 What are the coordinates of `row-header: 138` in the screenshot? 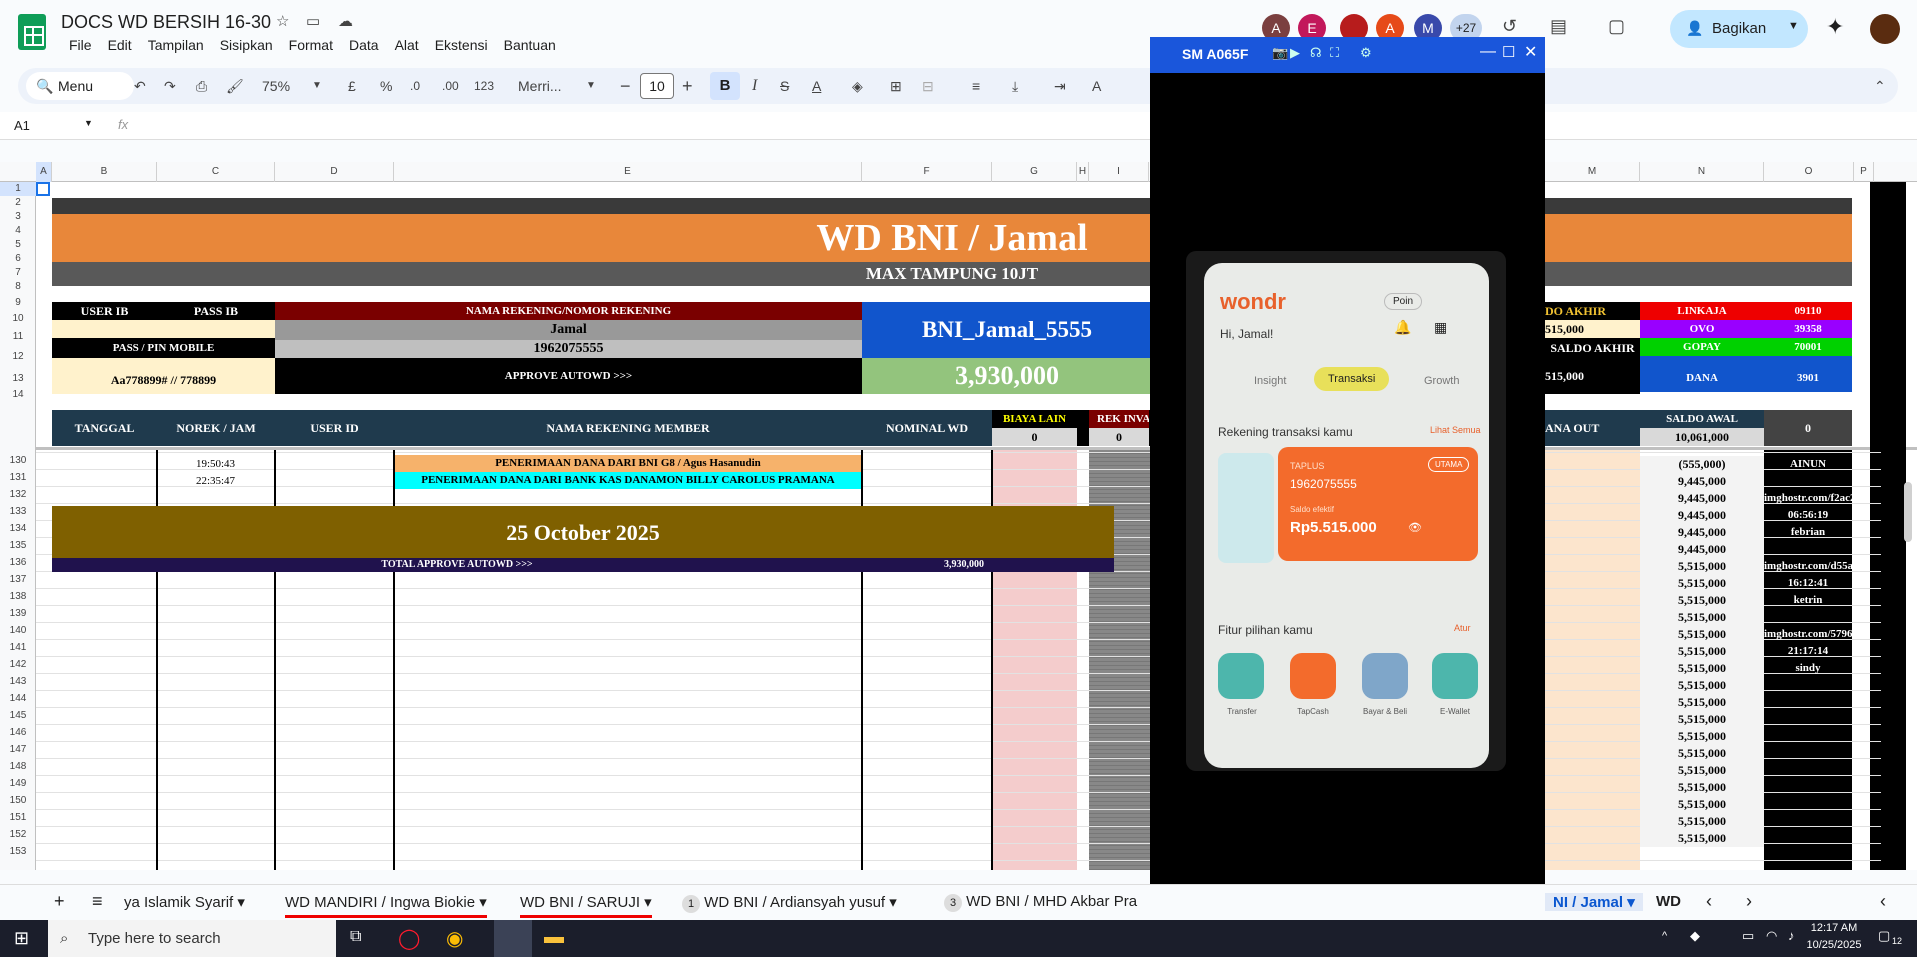 It's located at (18, 597).